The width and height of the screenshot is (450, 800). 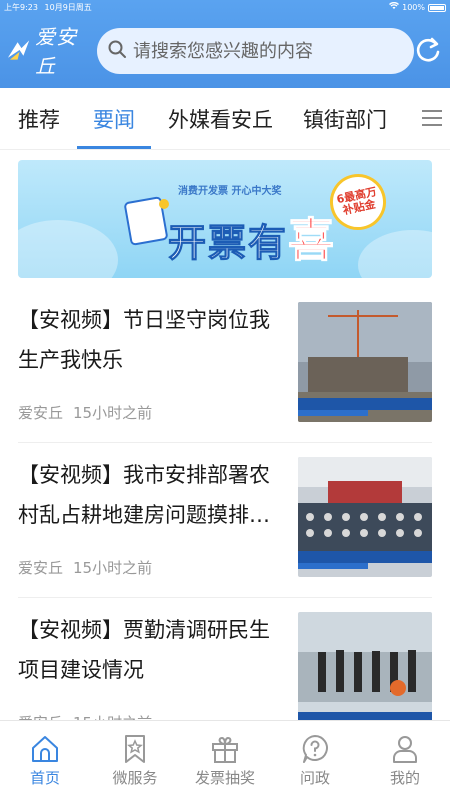 What do you see at coordinates (230, 191) in the screenshot?
I see `banner-subtitle: 消费开发票 开心中大奖` at bounding box center [230, 191].